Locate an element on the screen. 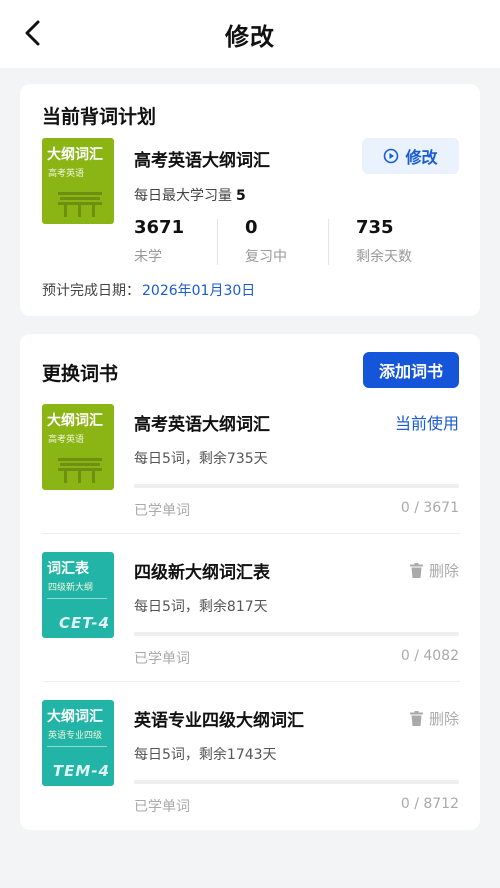 The image size is (500, 888). play-circle-icon is located at coordinates (391, 156).